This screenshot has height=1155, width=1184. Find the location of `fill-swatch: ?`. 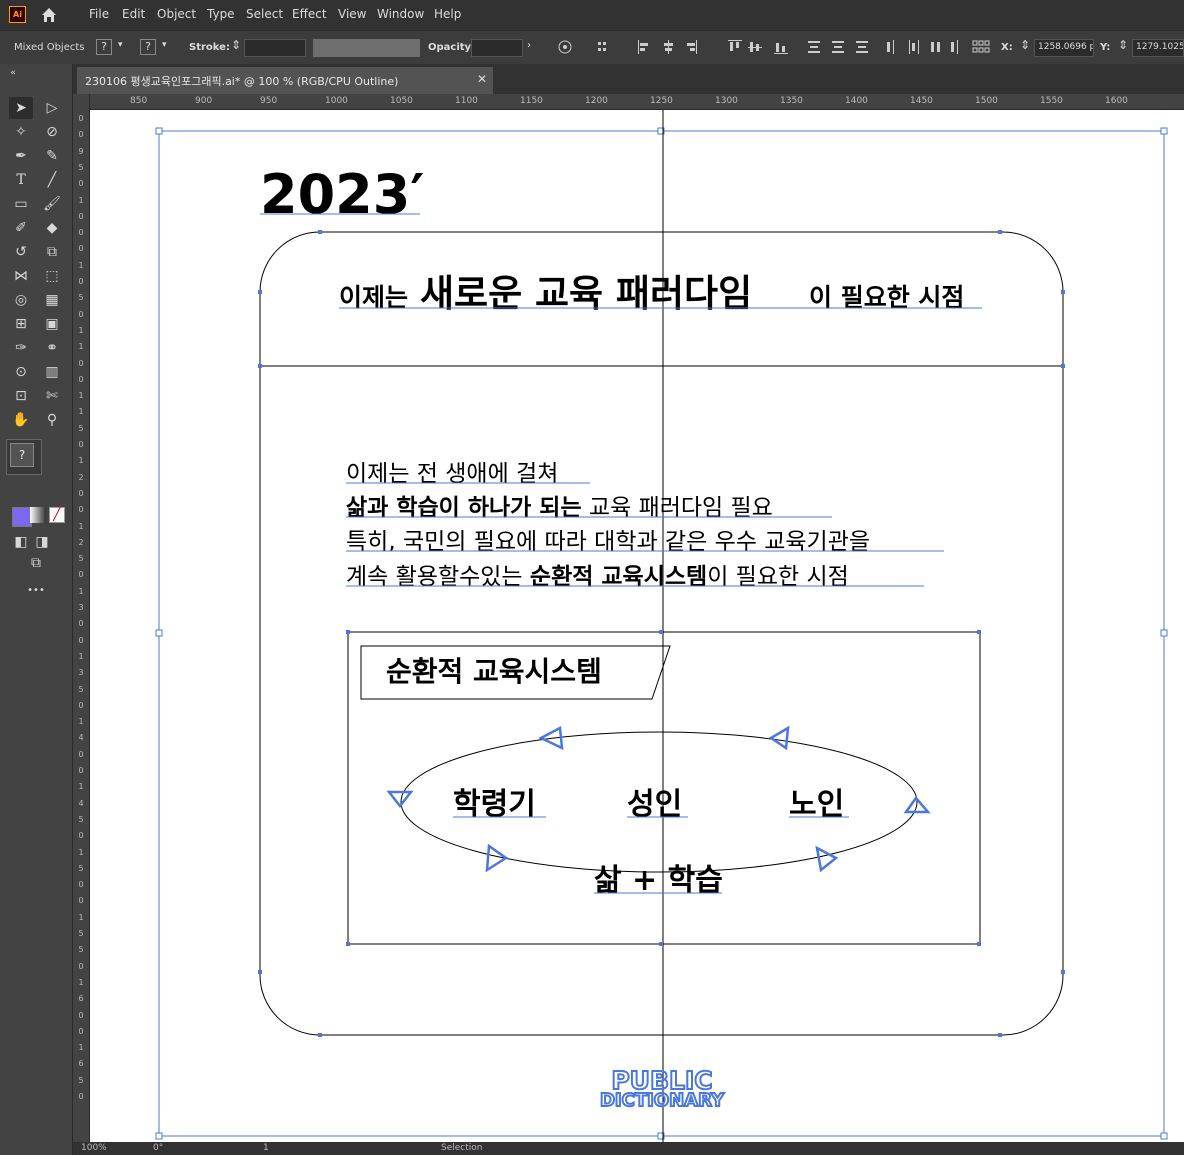

fill-swatch: ? is located at coordinates (104, 47).